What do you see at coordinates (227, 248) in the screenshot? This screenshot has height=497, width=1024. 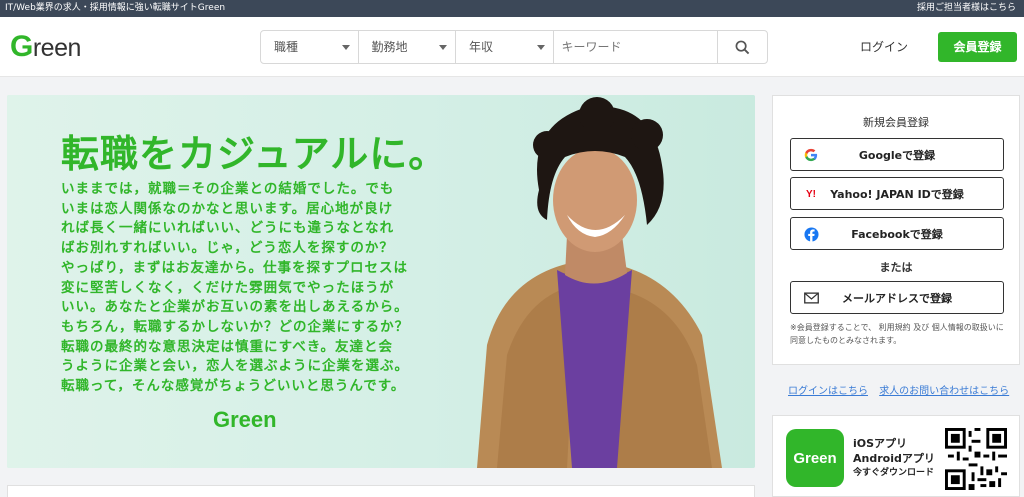 I see `hero-line: ばお別れすればいい。じゃ，どう恋人を探すのか？` at bounding box center [227, 248].